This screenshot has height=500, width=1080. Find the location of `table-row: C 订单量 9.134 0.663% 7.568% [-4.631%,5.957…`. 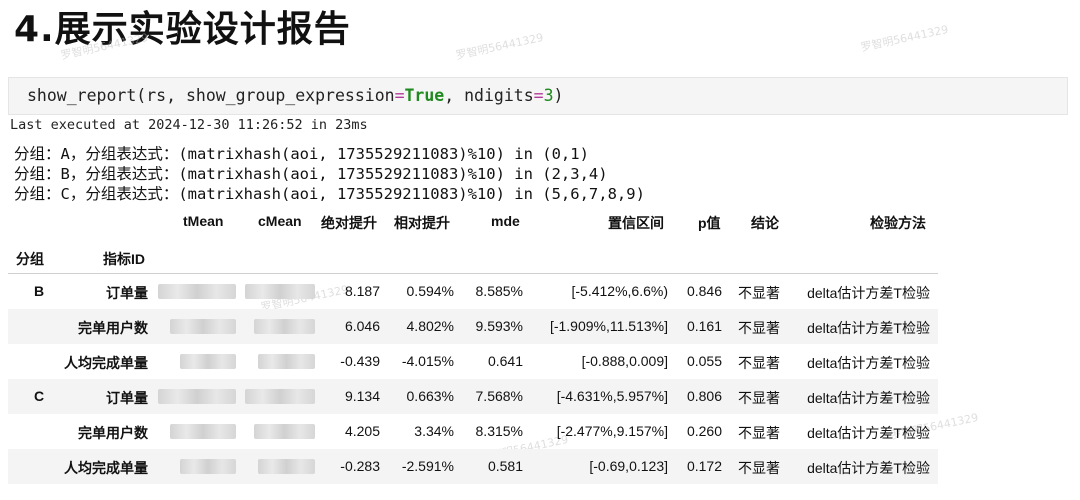

table-row: C 订单量 9.134 0.663% 7.568% [-4.631%,5.957… is located at coordinates (473, 396).